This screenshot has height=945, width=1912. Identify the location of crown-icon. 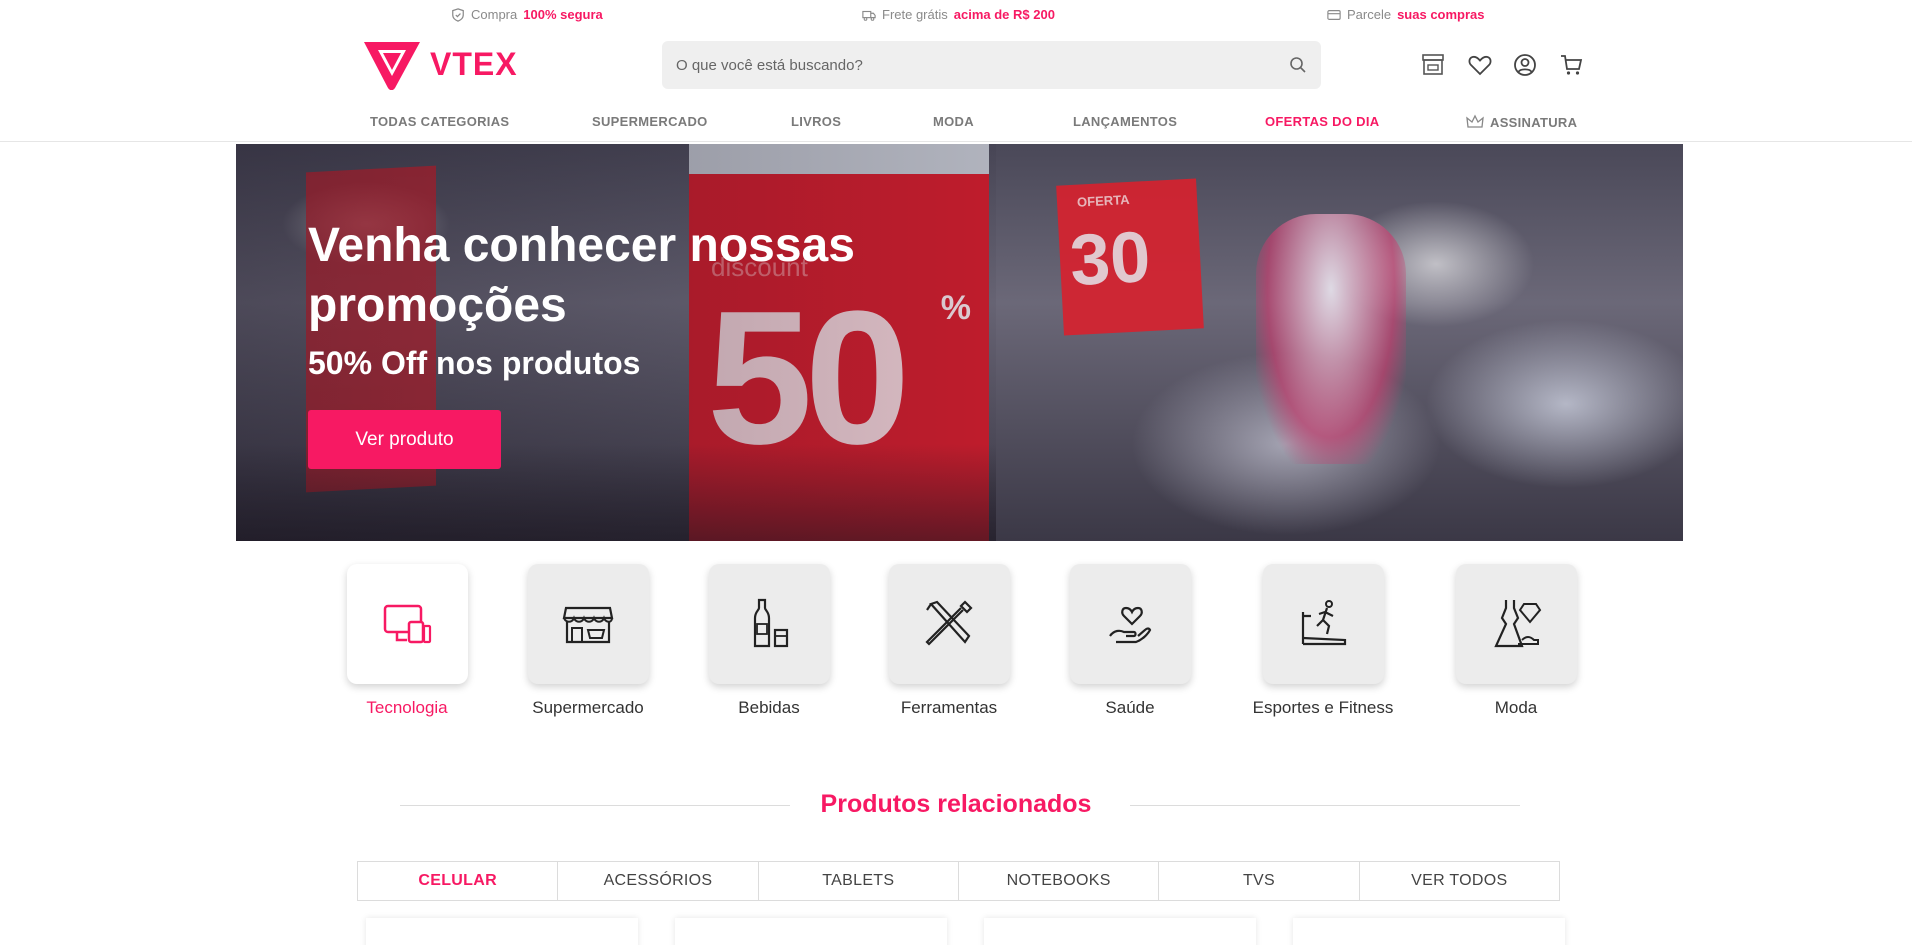
(1475, 121).